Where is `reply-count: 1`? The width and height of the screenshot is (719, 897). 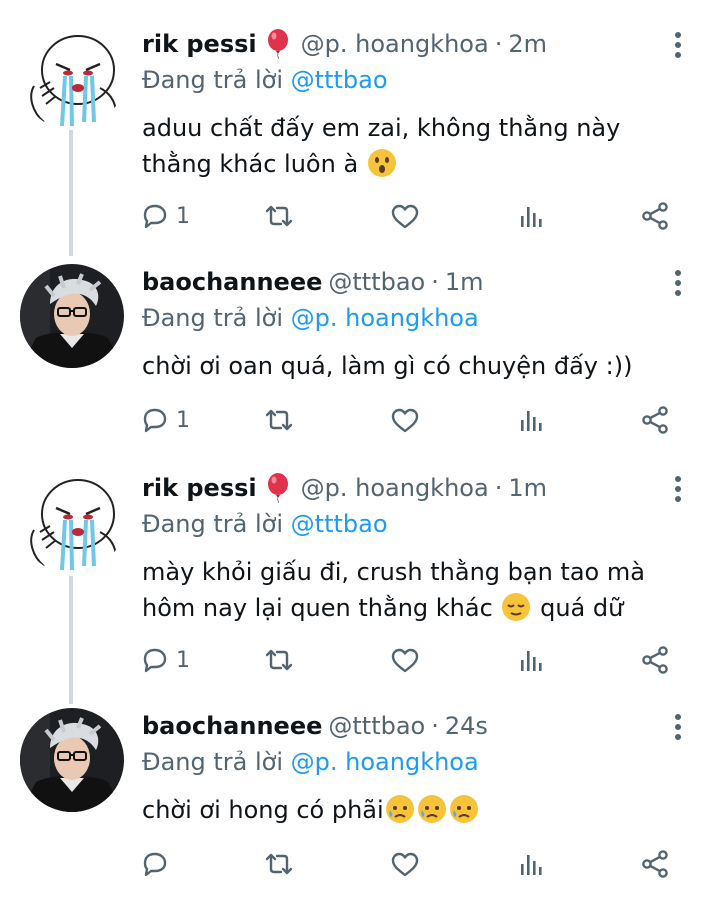
reply-count: 1 is located at coordinates (183, 660).